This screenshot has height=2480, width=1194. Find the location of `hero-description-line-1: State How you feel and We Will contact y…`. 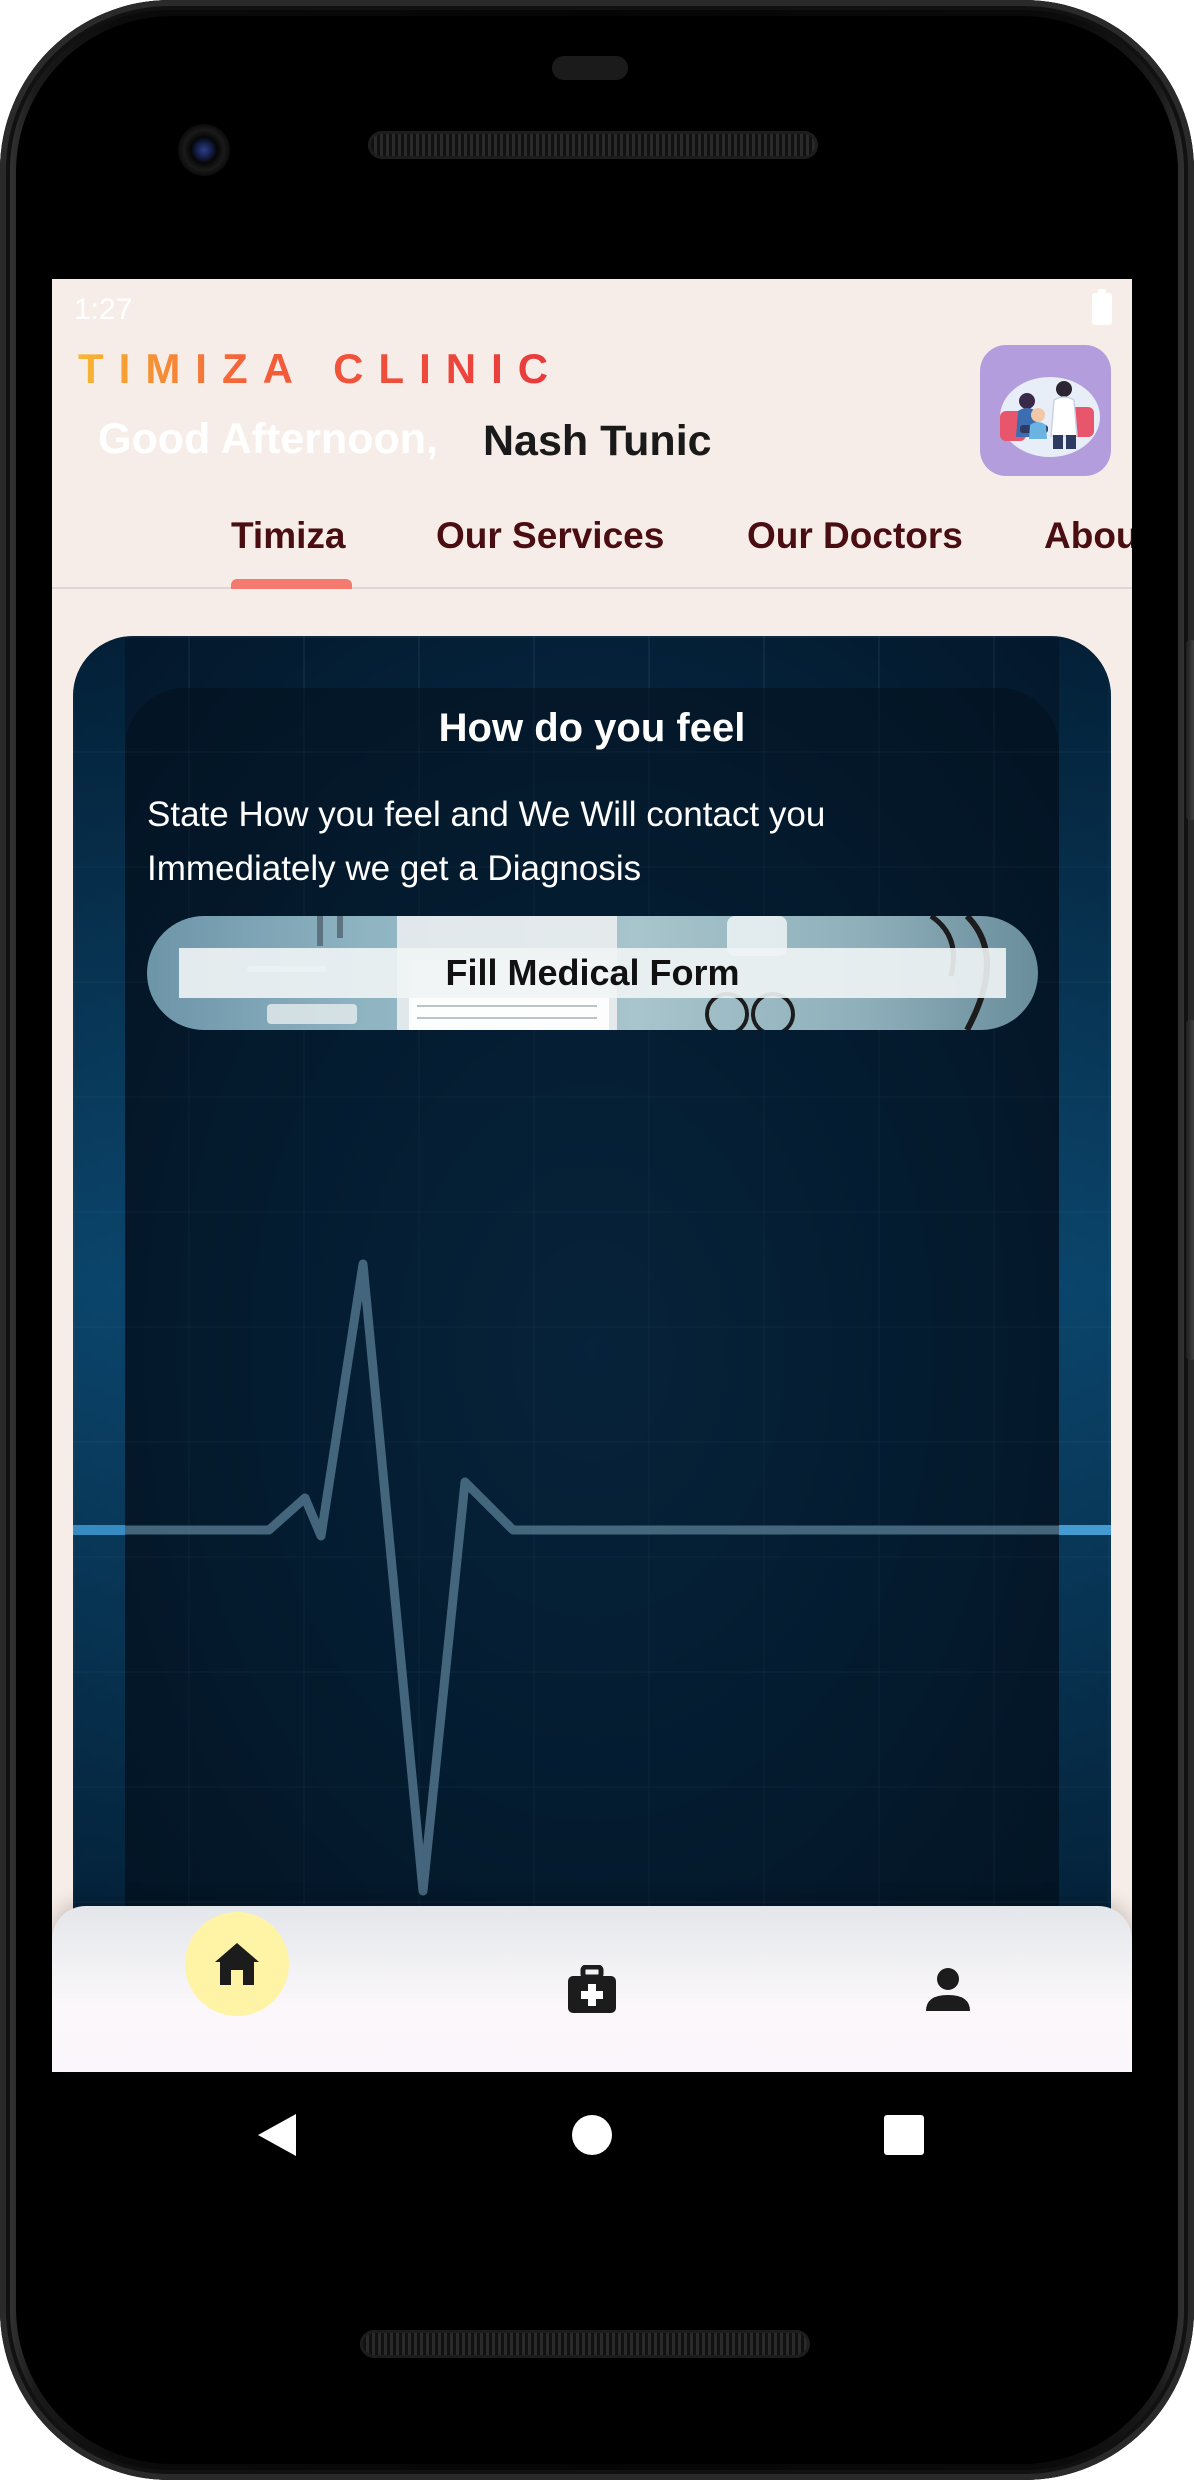

hero-description-line-1: State How you feel and We Will contact y… is located at coordinates (486, 814).